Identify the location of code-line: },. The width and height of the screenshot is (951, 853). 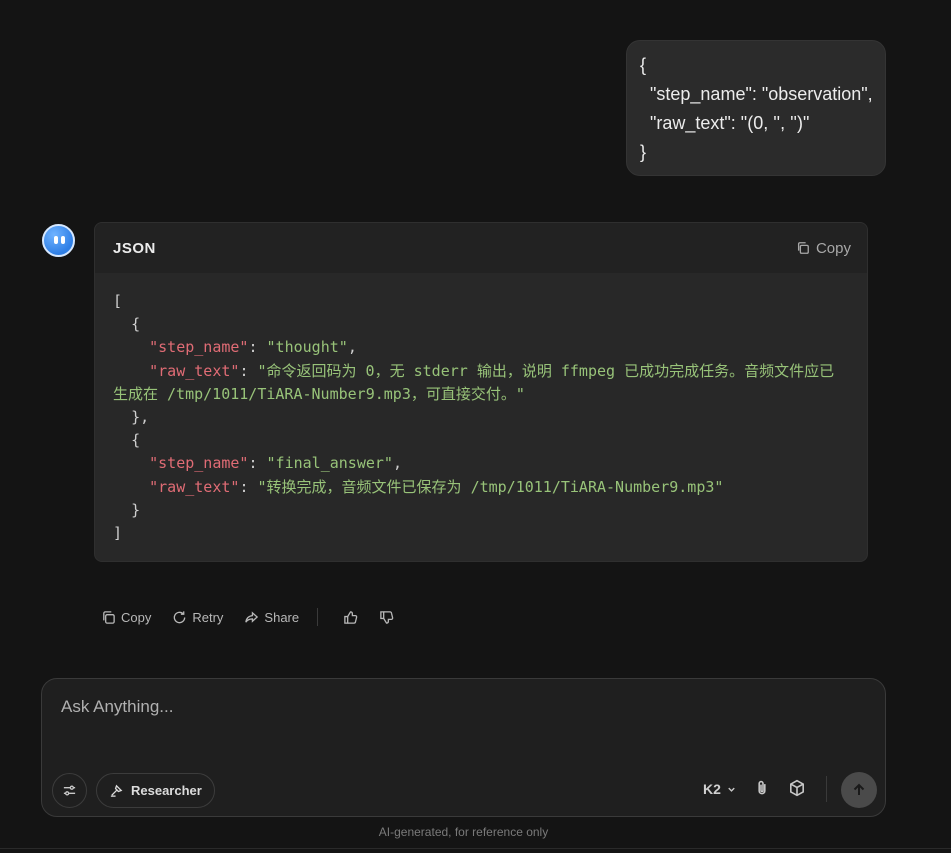
(131, 417).